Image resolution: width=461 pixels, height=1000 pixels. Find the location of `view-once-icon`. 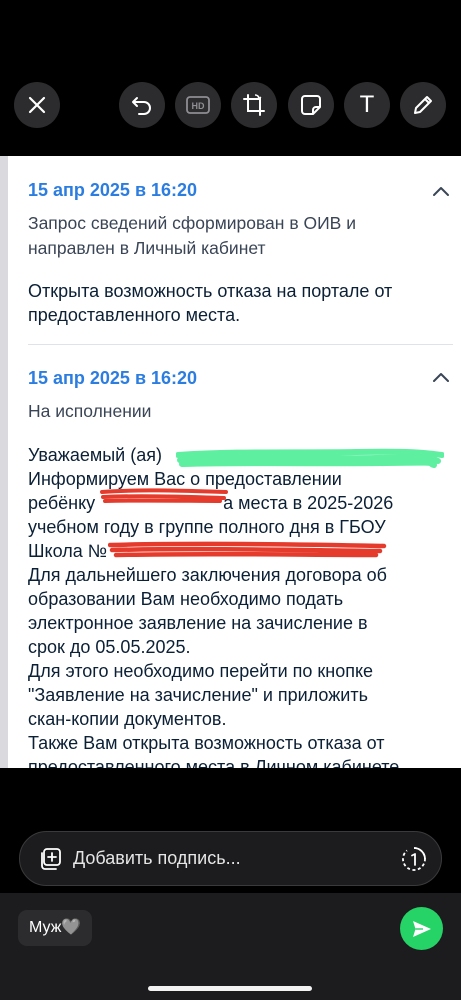

view-once-icon is located at coordinates (414, 859).